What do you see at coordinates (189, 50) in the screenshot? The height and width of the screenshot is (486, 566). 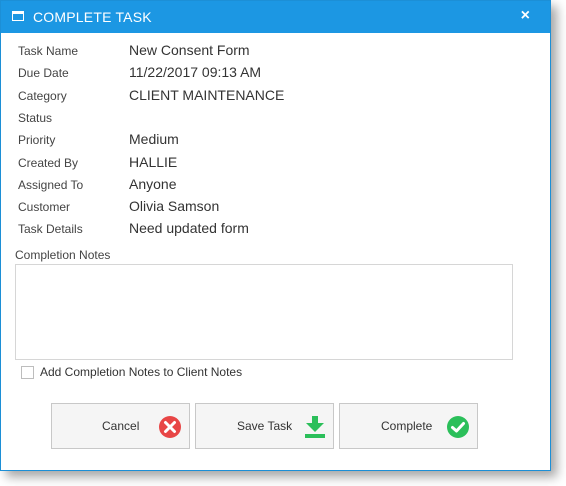 I see `task-name-value: New Consent Form` at bounding box center [189, 50].